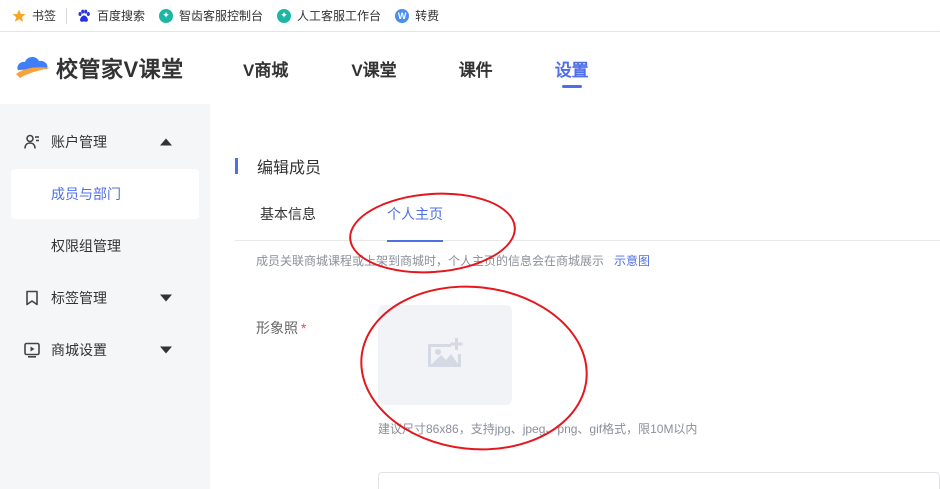 The image size is (940, 489). What do you see at coordinates (470, 16) in the screenshot?
I see `bookmarks-bar: 书签 百度搜索 ✦ 智齿客服控制台 ✦ 人工客服工作台 W 转费` at bounding box center [470, 16].